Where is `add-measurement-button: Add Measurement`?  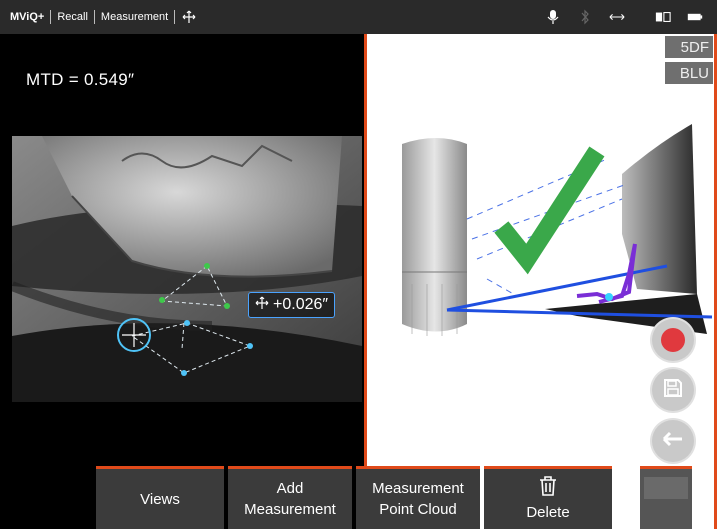
add-measurement-button: Add Measurement is located at coordinates (290, 497).